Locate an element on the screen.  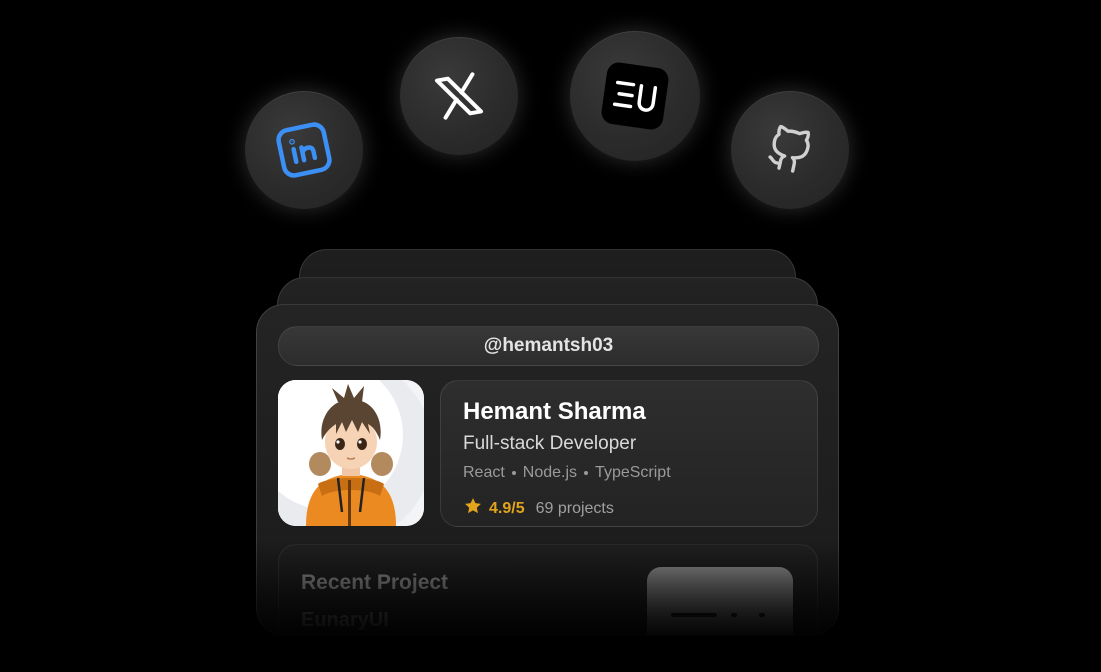
linkedin-icon is located at coordinates (304, 150).